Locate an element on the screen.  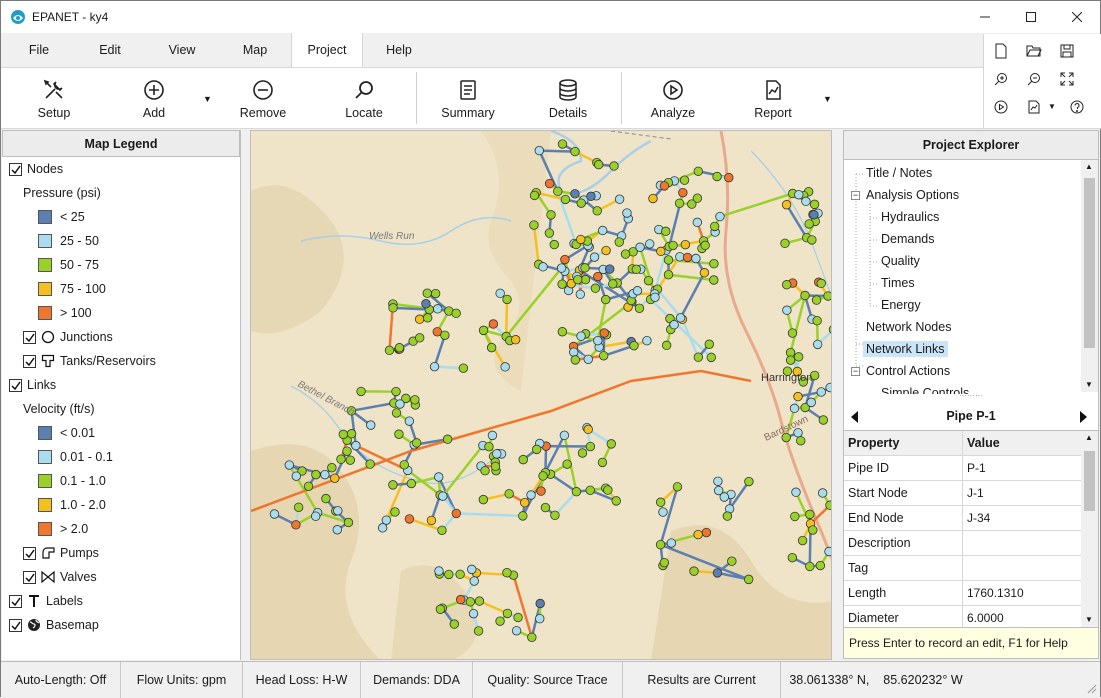
maximize-button is located at coordinates (1031, 17).